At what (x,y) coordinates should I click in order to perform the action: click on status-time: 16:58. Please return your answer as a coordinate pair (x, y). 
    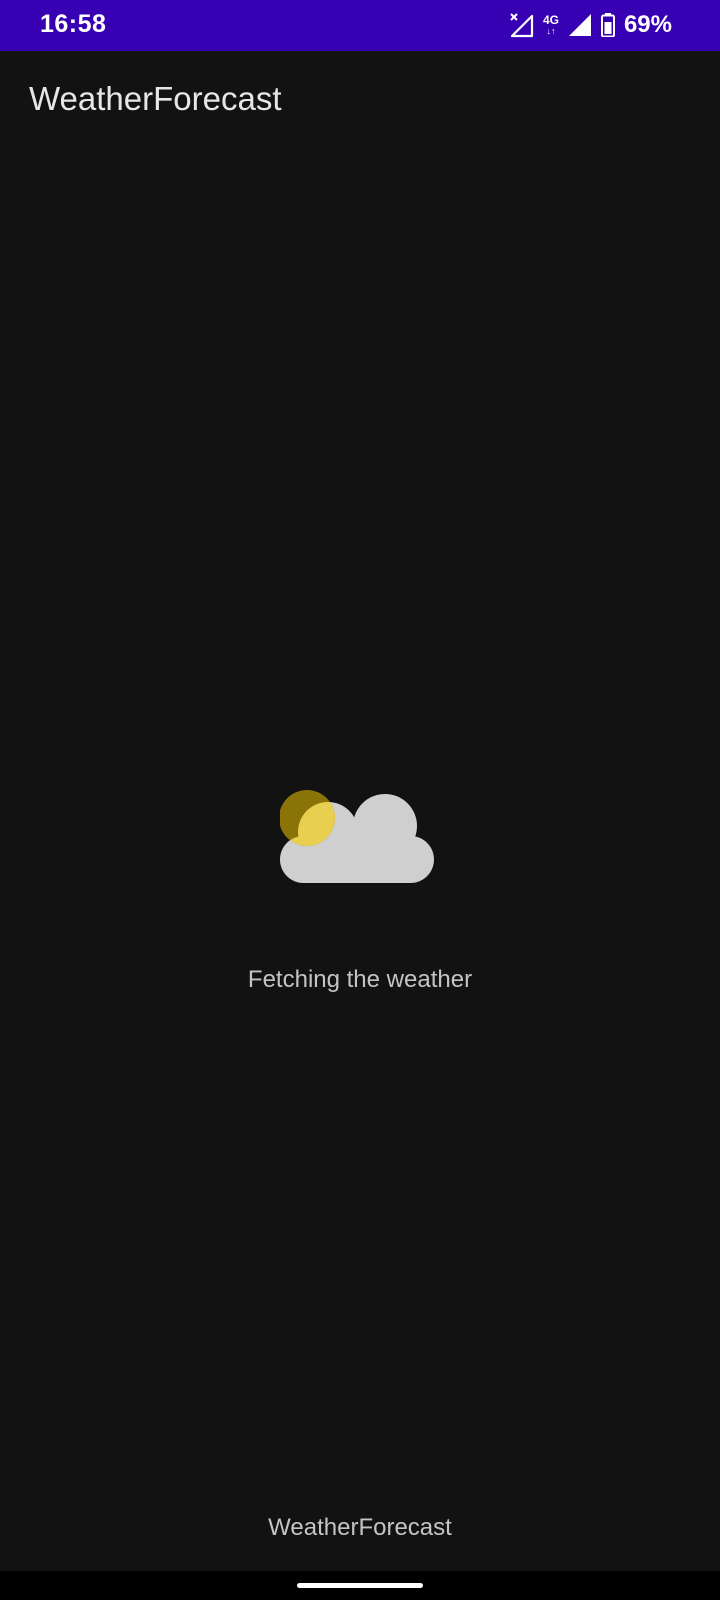
    Looking at the image, I should click on (73, 24).